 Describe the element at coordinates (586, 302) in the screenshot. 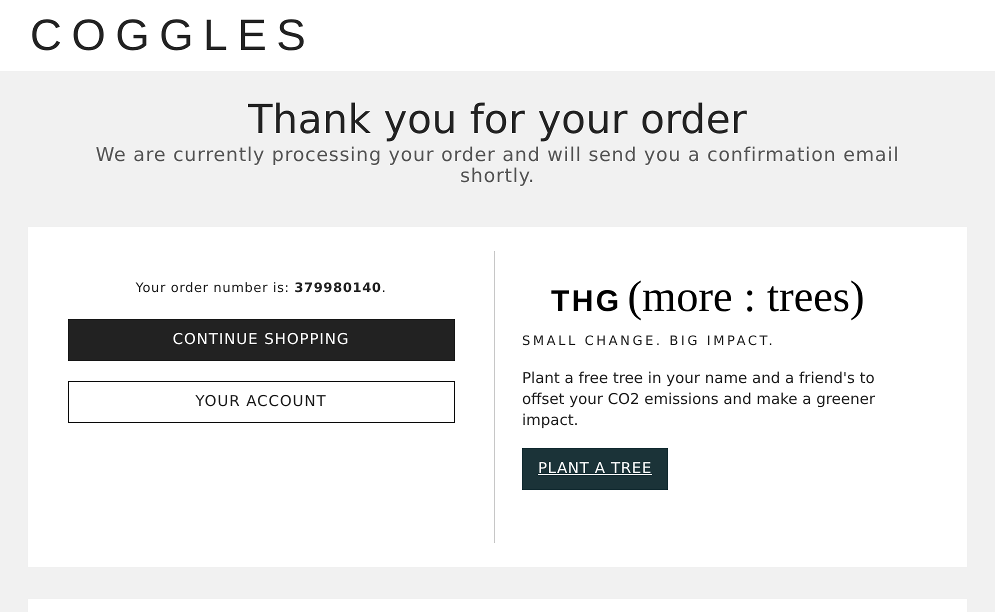

I see `logo-brand: THG` at that location.